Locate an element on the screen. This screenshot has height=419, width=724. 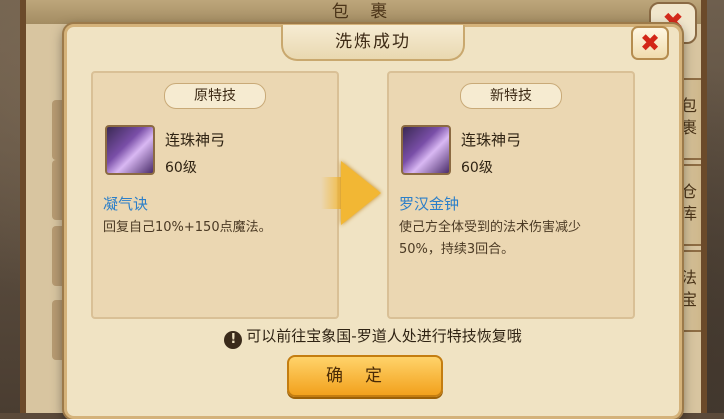
notice-text: 可以前往宝象国-罗道人处进行特技恢复哦 is located at coordinates (384, 336).